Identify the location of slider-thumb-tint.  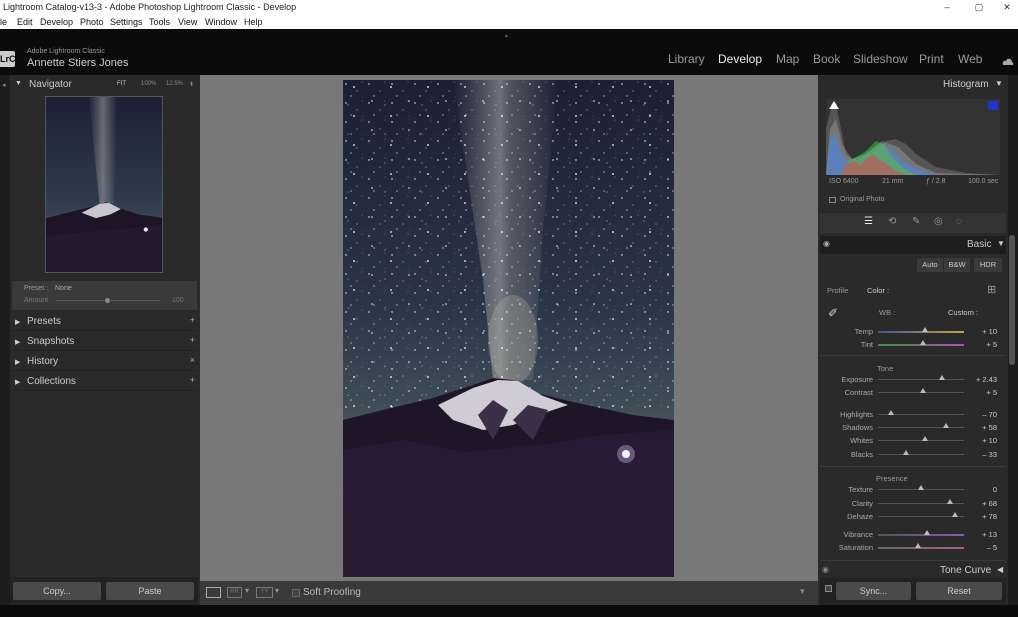
(922, 342).